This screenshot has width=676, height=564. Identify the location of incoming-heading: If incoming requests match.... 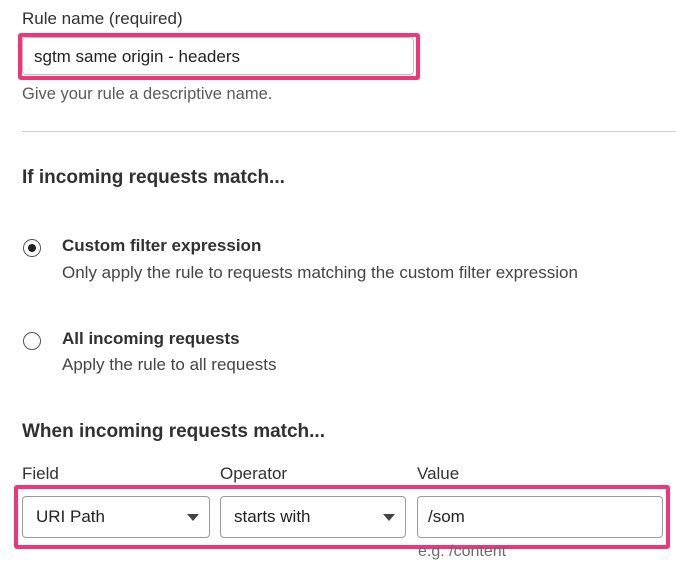
(153, 177).